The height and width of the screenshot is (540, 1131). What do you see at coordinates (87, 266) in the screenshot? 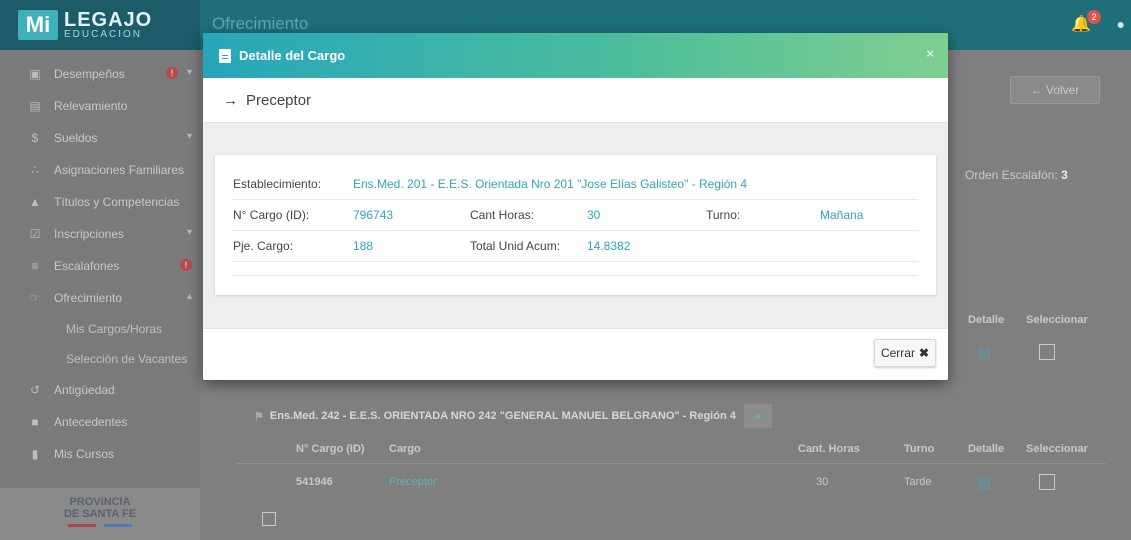
I see `sidebar-item-label: Escalafones` at bounding box center [87, 266].